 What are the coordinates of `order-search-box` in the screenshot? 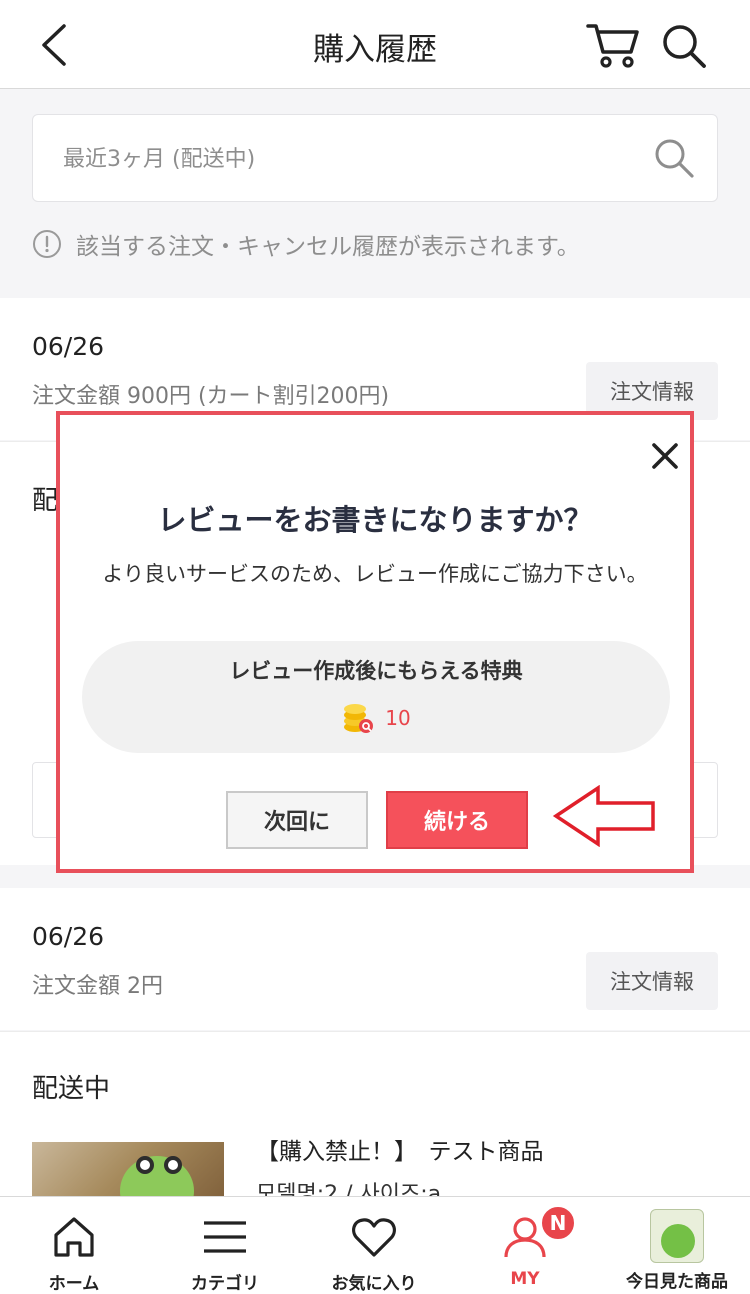 It's located at (375, 158).